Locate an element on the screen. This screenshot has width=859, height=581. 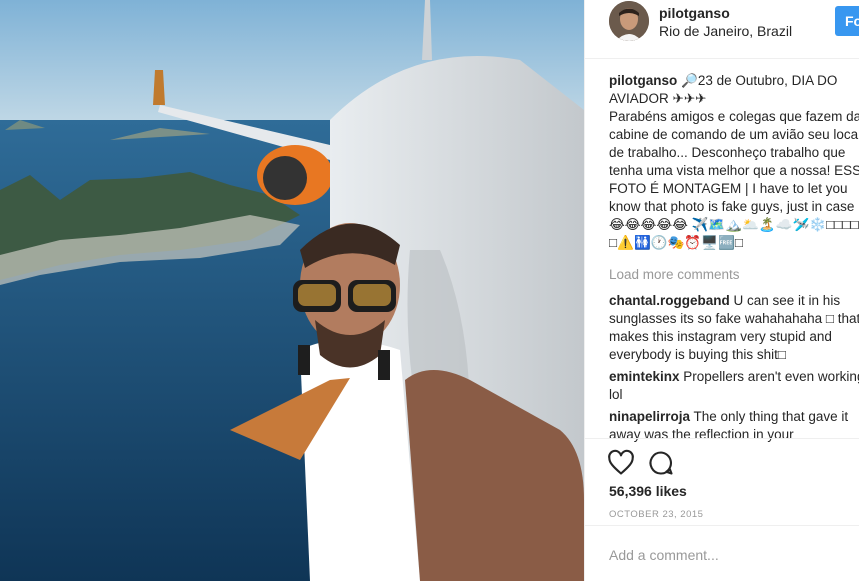
comment-text: away was the reflection in your is located at coordinates (701, 434).